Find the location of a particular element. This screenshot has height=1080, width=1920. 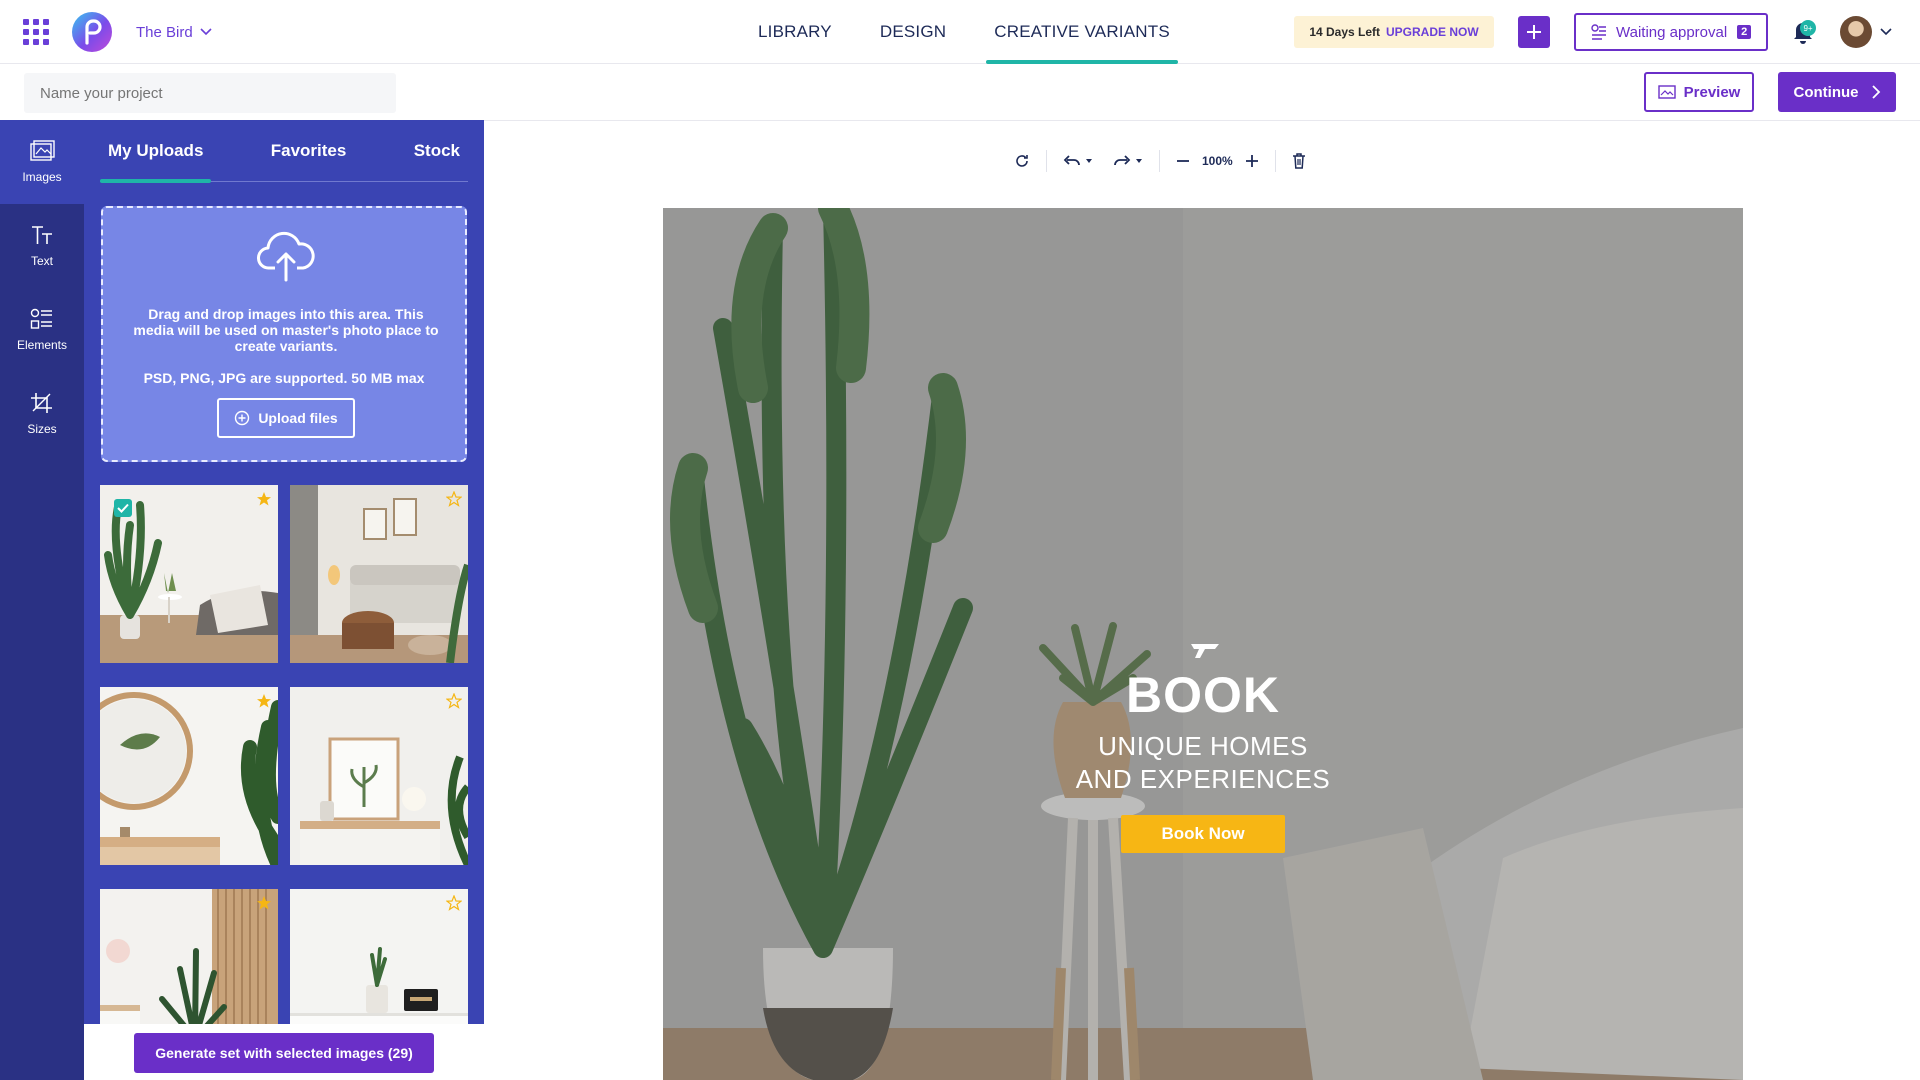

create-new-button is located at coordinates (1534, 32).